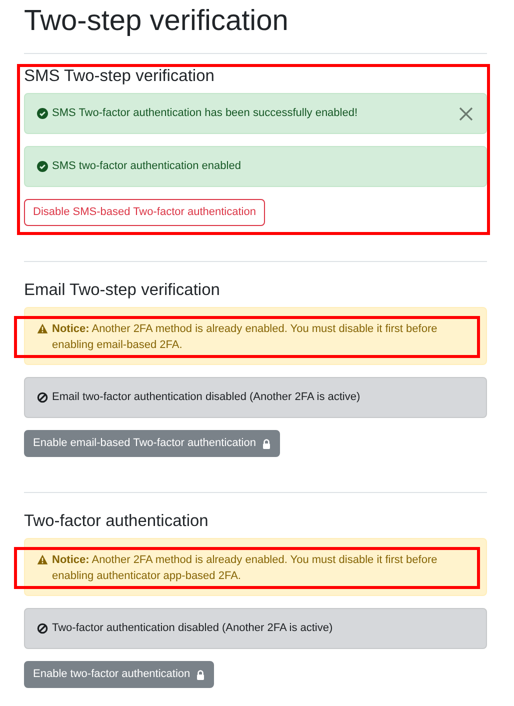  Describe the element at coordinates (147, 166) in the screenshot. I see `alert-message: SMS two-factor authentication enabled` at that location.